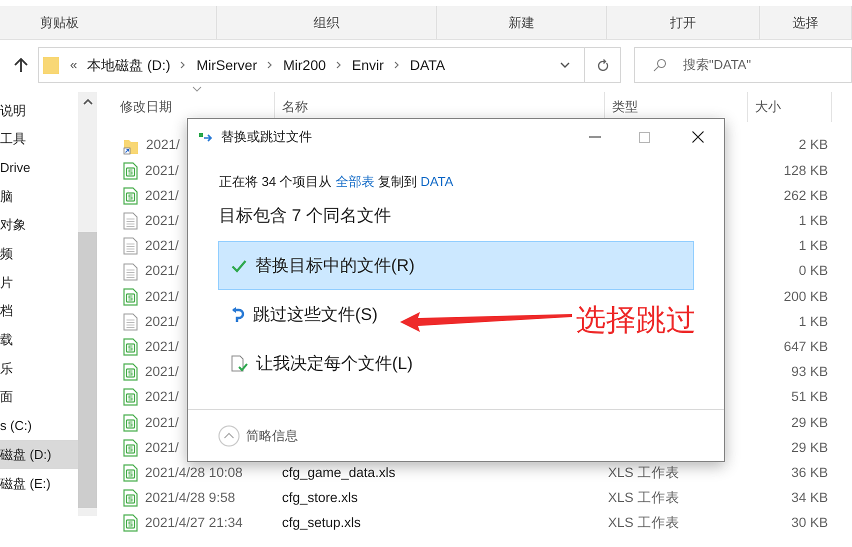 The width and height of the screenshot is (852, 547). Describe the element at coordinates (239, 265) in the screenshot. I see `checkmark-icon` at that location.